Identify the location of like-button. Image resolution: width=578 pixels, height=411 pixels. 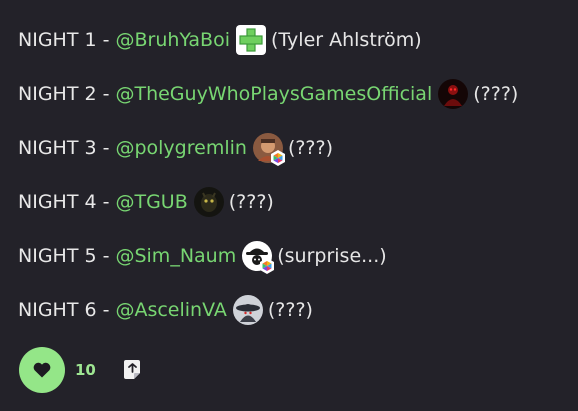
(42, 370).